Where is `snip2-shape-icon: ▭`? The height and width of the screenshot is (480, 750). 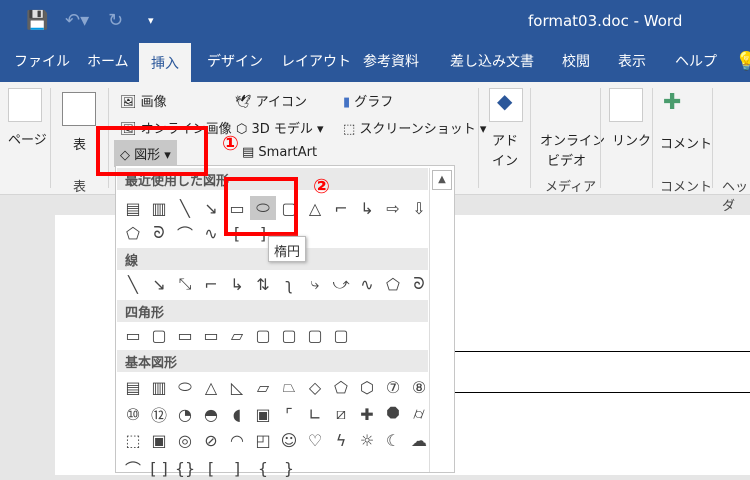 snip2-shape-icon: ▭ is located at coordinates (211, 335).